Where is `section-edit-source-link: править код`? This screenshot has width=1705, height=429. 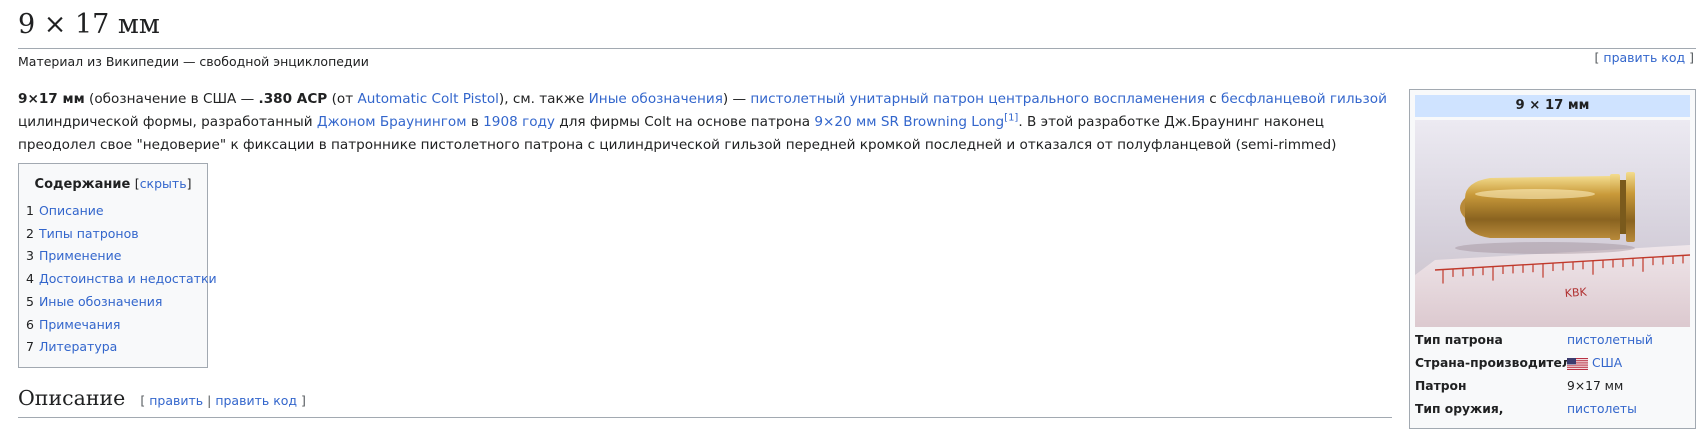
section-edit-source-link: править код is located at coordinates (256, 400).